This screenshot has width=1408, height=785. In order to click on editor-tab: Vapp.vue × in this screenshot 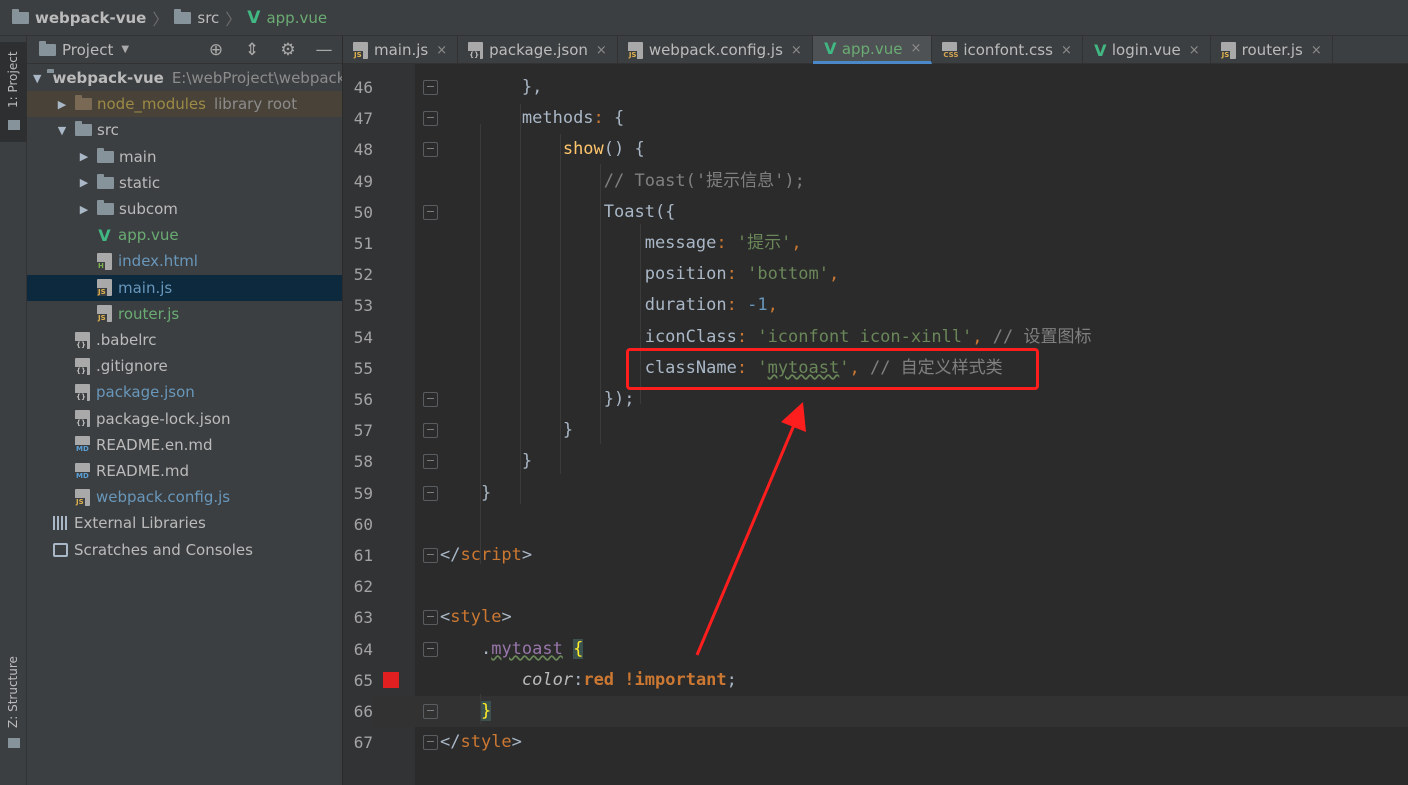, I will do `click(872, 50)`.